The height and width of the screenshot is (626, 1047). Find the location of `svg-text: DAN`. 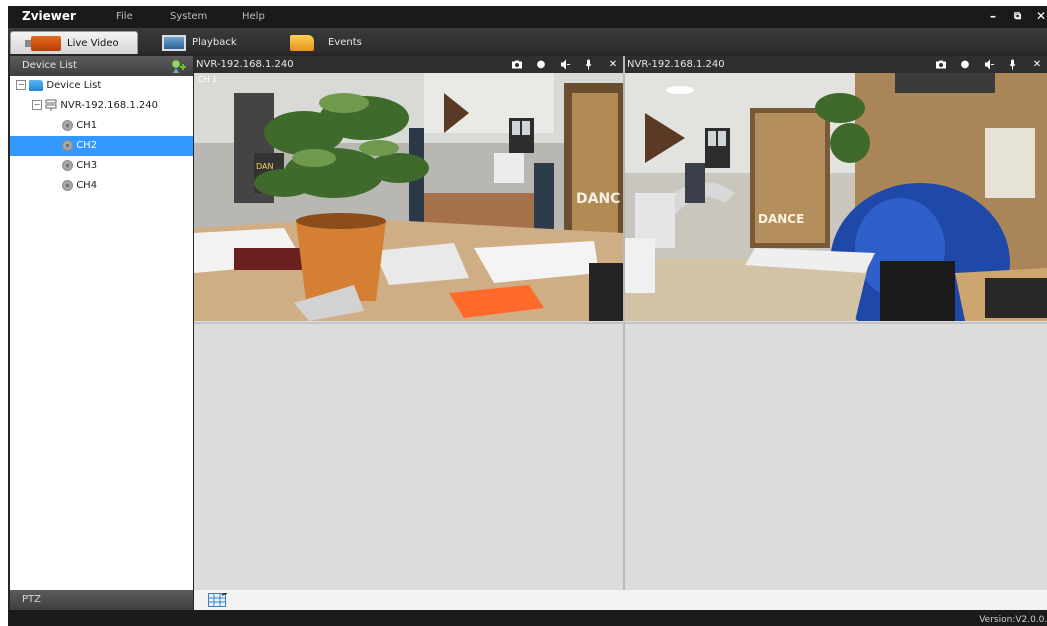

svg-text: DAN is located at coordinates (264, 166).